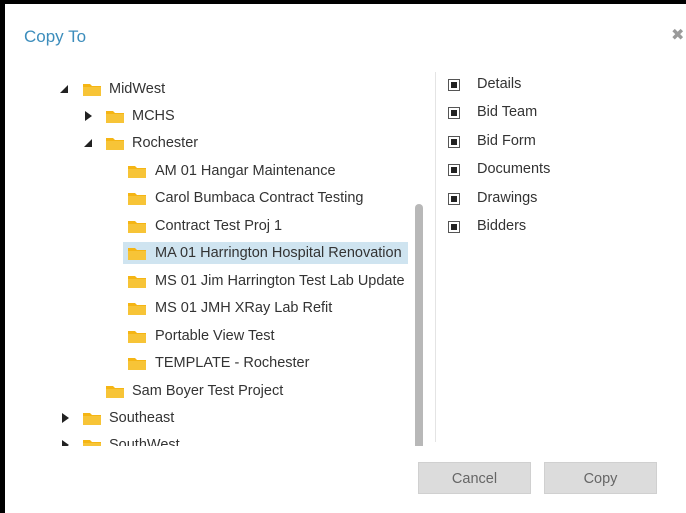  I want to click on cancel-button: Cancel, so click(474, 478).